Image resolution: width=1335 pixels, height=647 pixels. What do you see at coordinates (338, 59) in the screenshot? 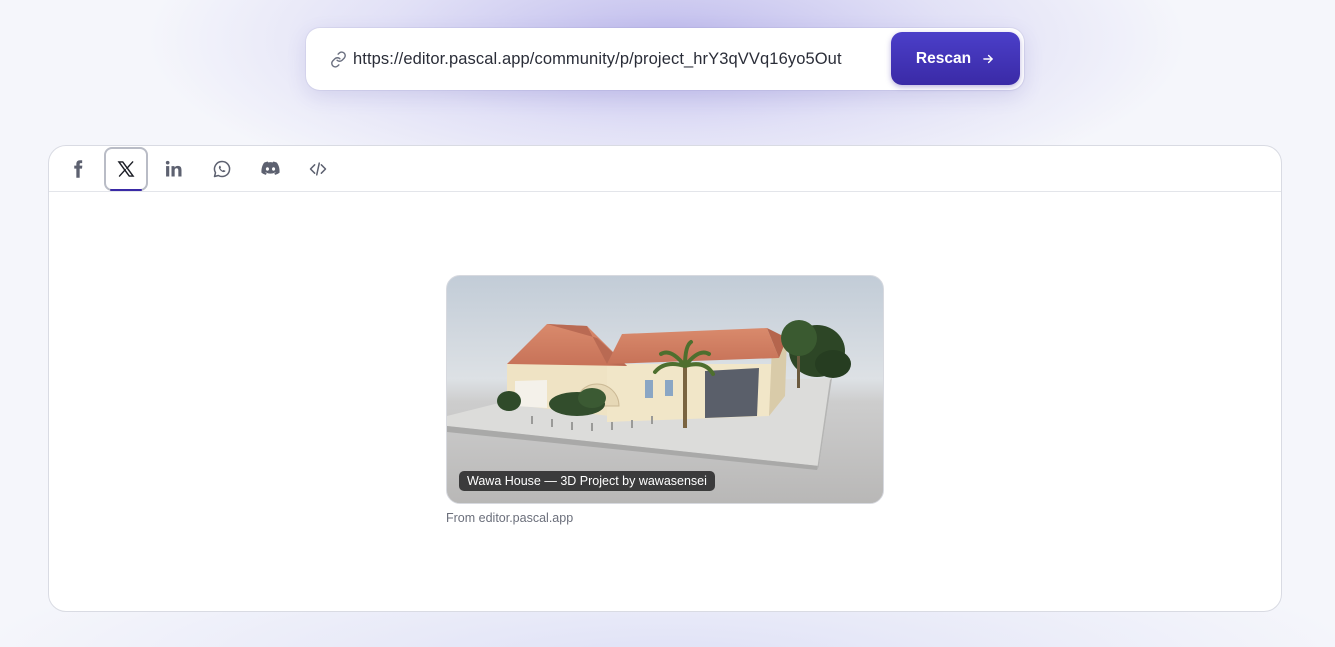
I see `link-icon` at bounding box center [338, 59].